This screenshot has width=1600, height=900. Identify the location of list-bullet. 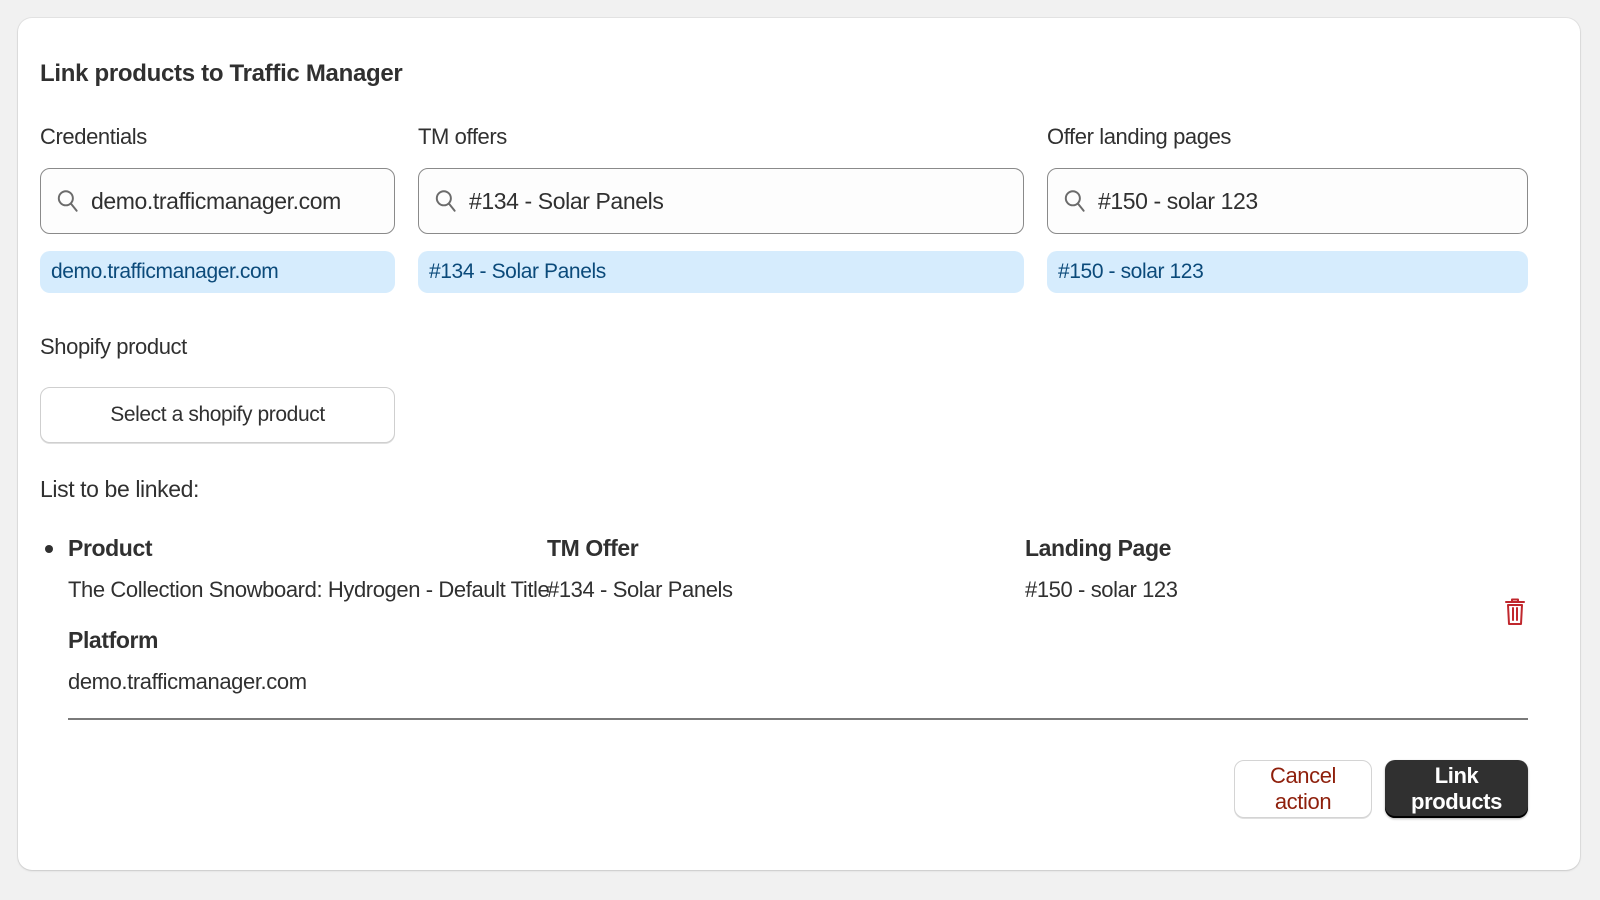
(49, 549).